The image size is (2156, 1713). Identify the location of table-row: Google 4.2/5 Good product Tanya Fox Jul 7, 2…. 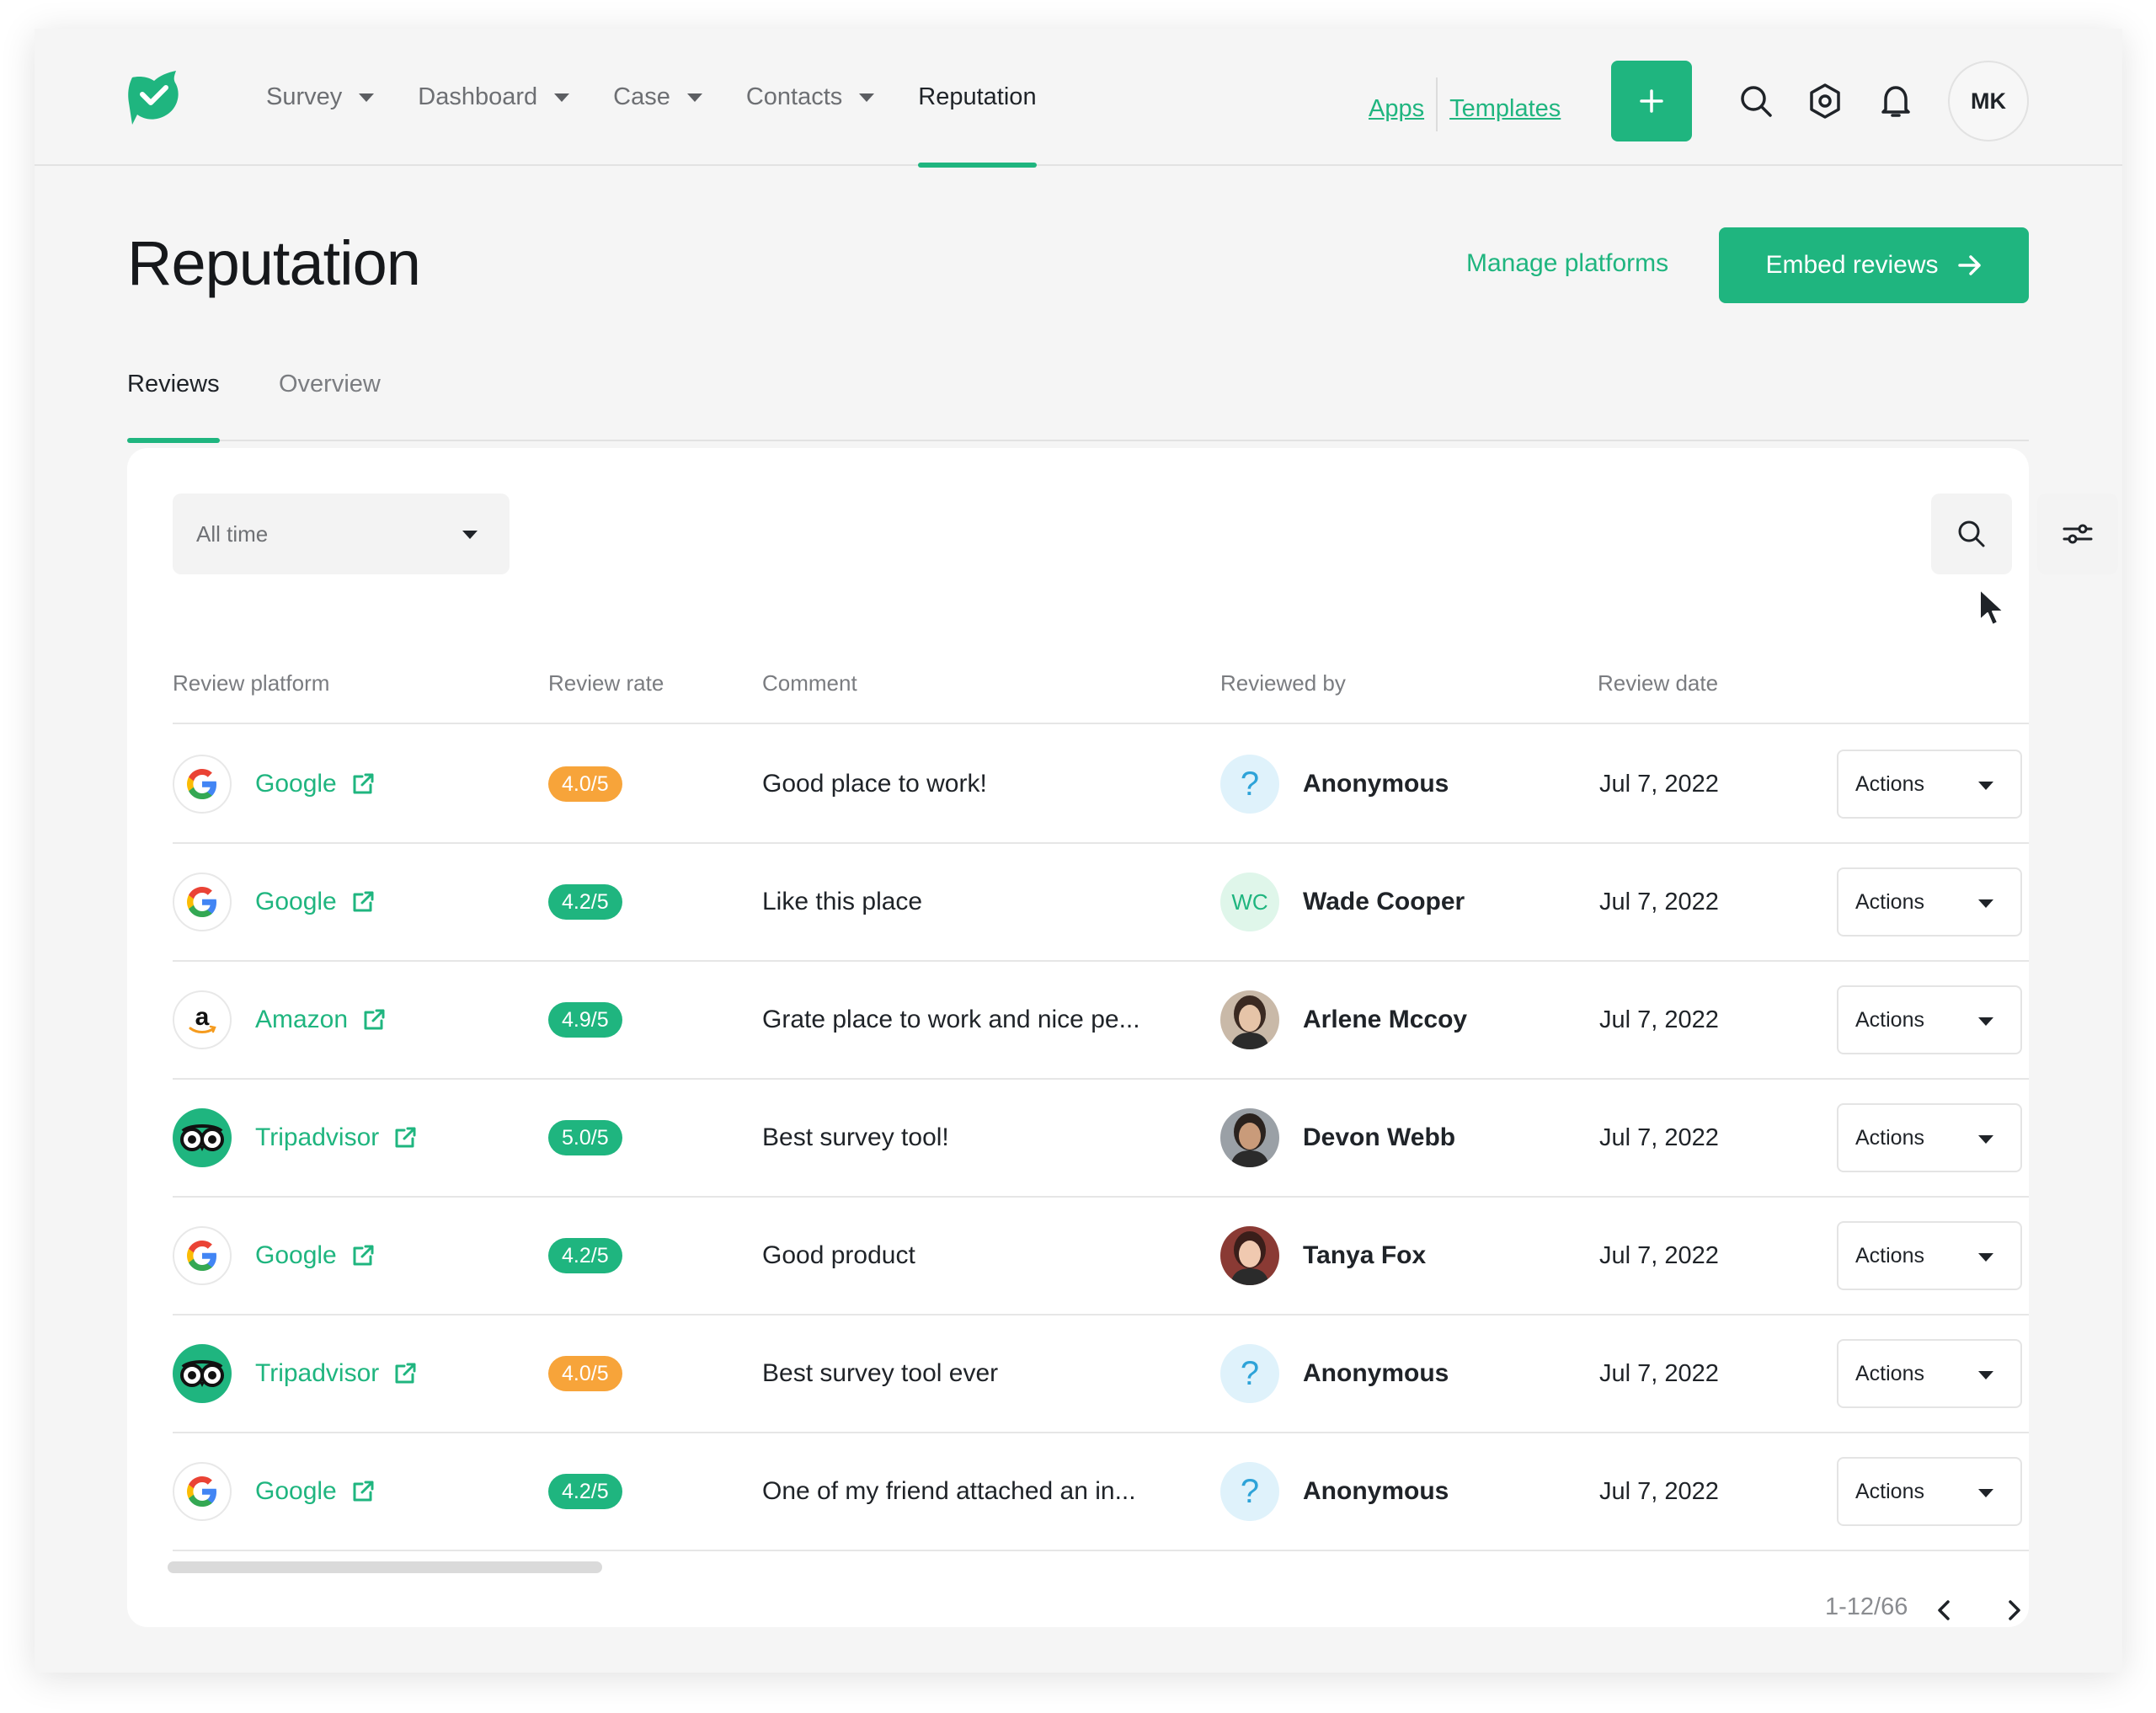
(1101, 1257).